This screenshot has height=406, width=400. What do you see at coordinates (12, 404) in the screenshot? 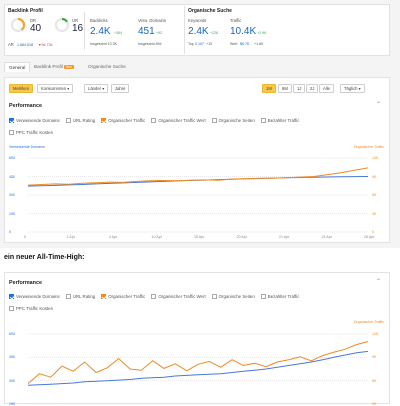
I see `left-axis-tick: 150` at bounding box center [12, 404].